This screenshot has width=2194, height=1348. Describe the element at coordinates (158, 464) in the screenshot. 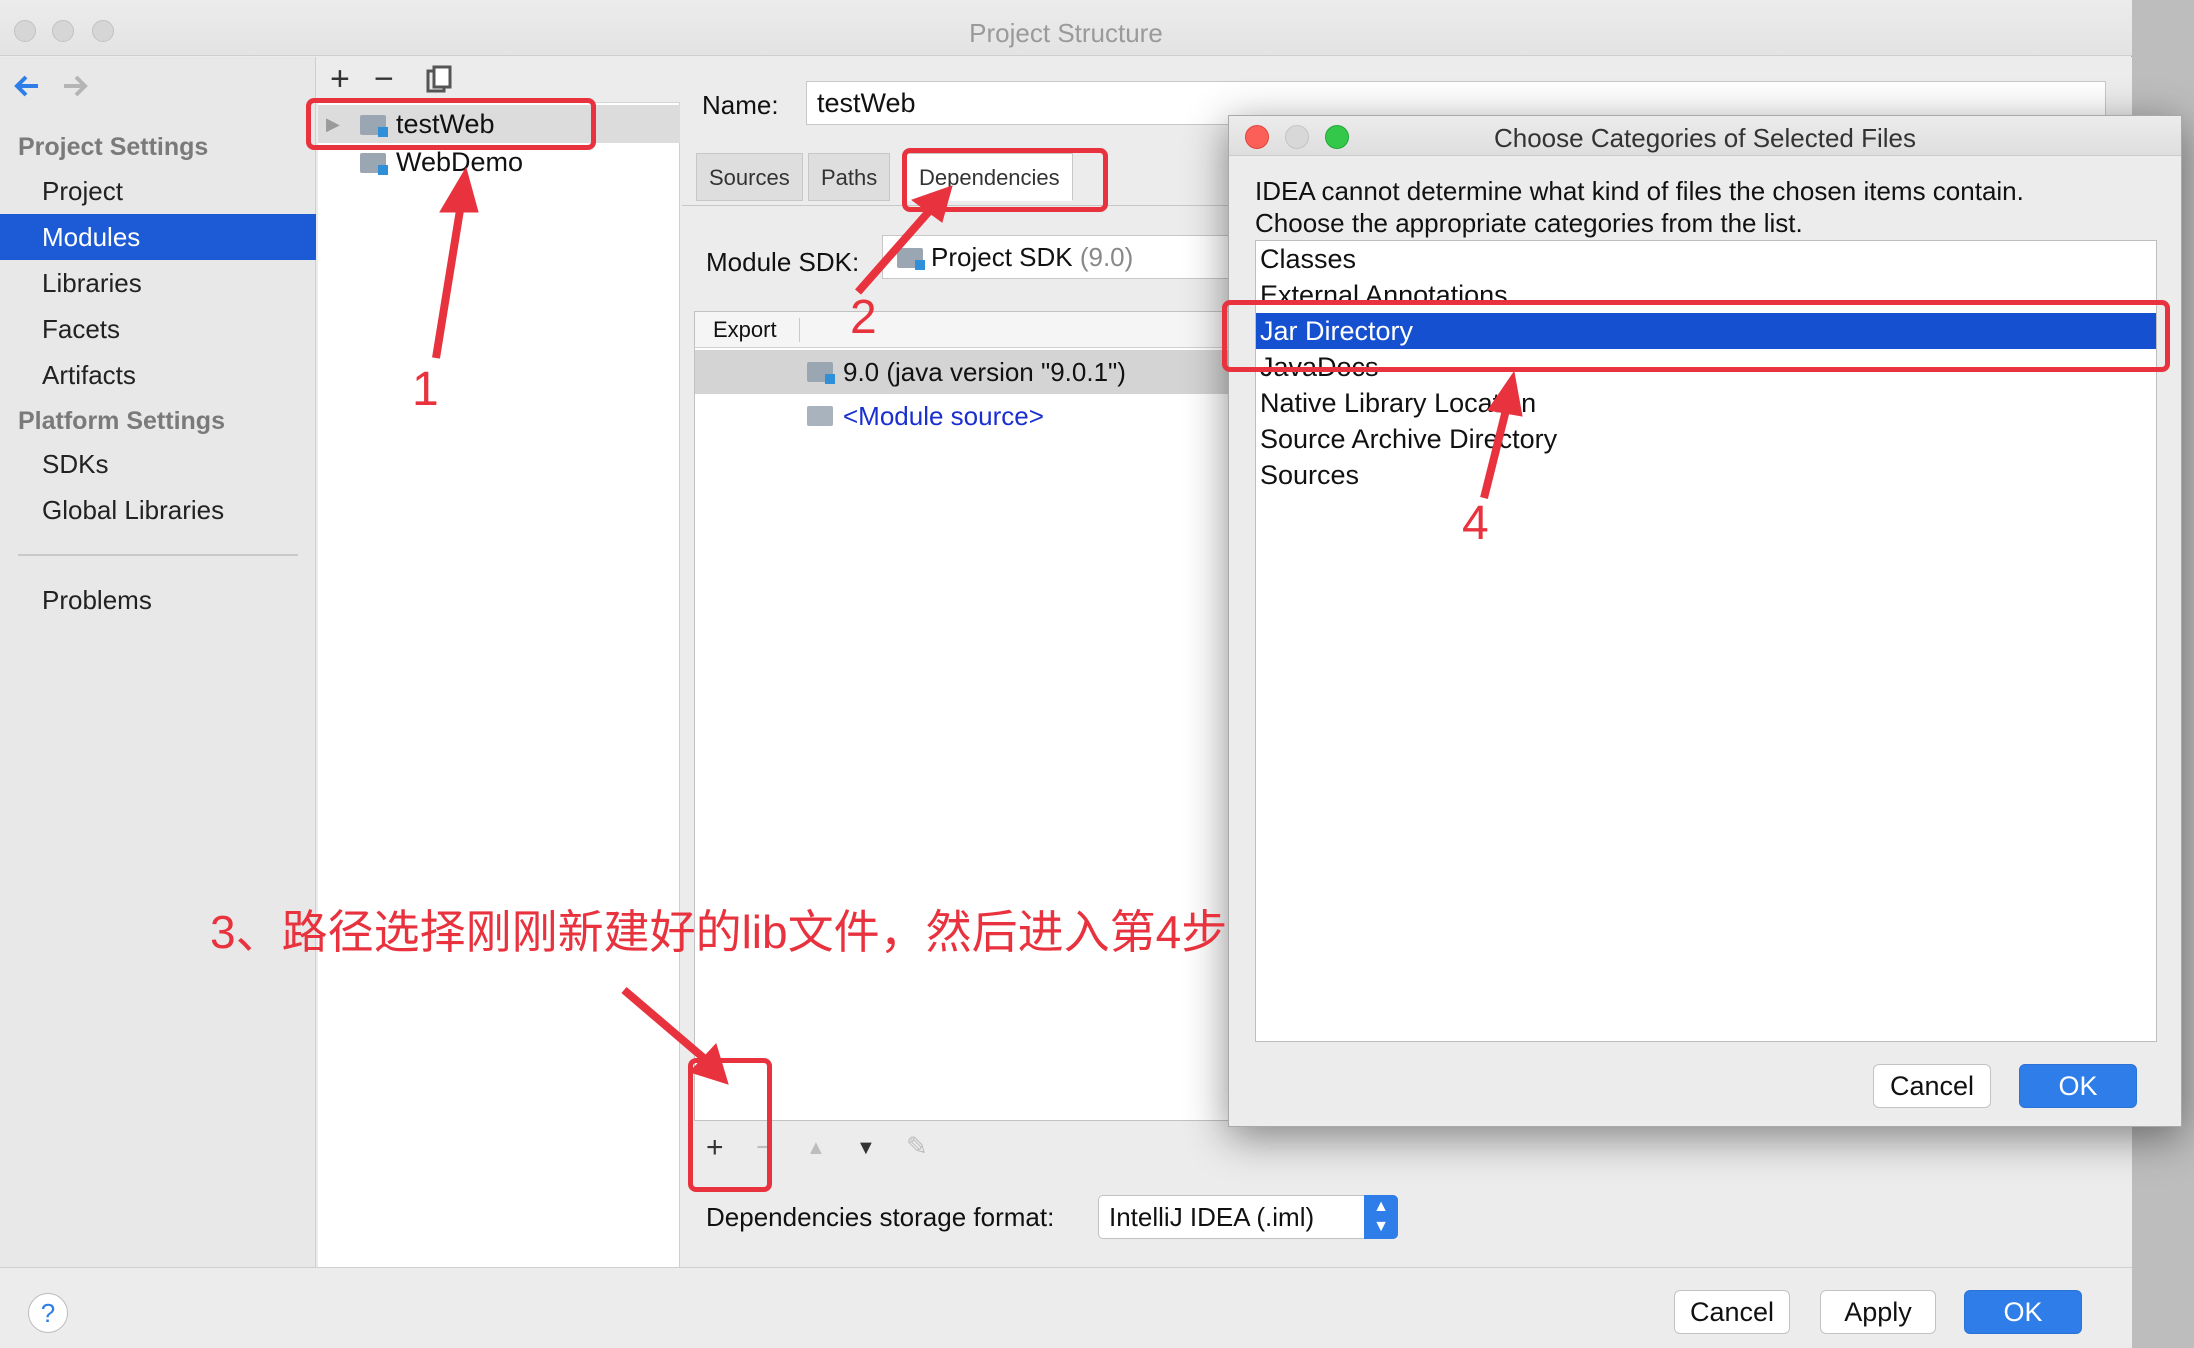

I see `nav-item-sdks: SDKs` at that location.